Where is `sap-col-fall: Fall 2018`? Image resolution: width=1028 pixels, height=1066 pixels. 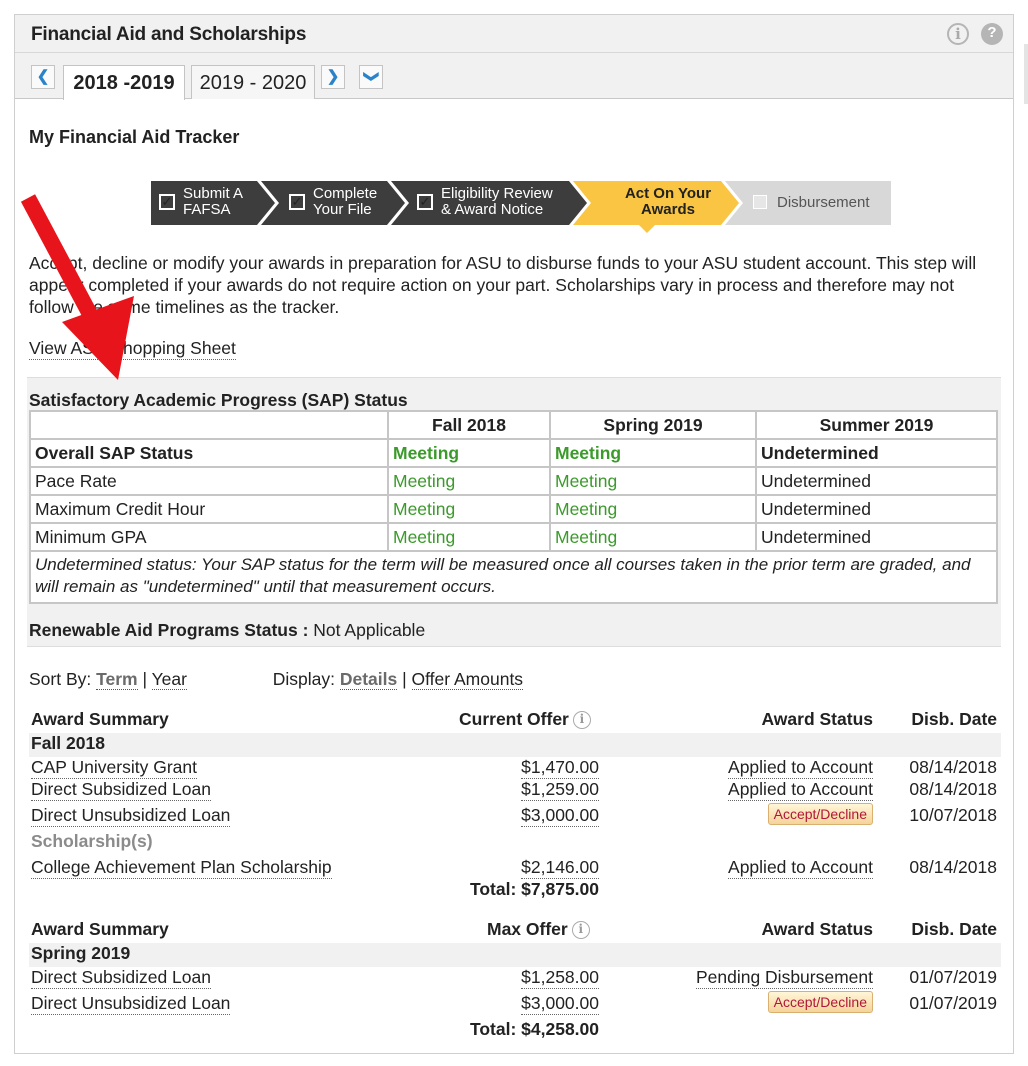
sap-col-fall: Fall 2018 is located at coordinates (469, 425).